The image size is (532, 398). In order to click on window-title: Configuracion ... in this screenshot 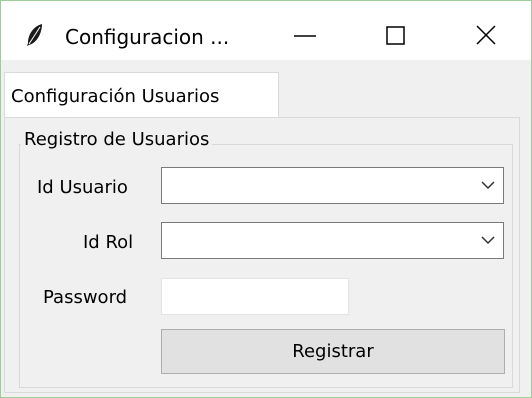, I will do `click(147, 37)`.